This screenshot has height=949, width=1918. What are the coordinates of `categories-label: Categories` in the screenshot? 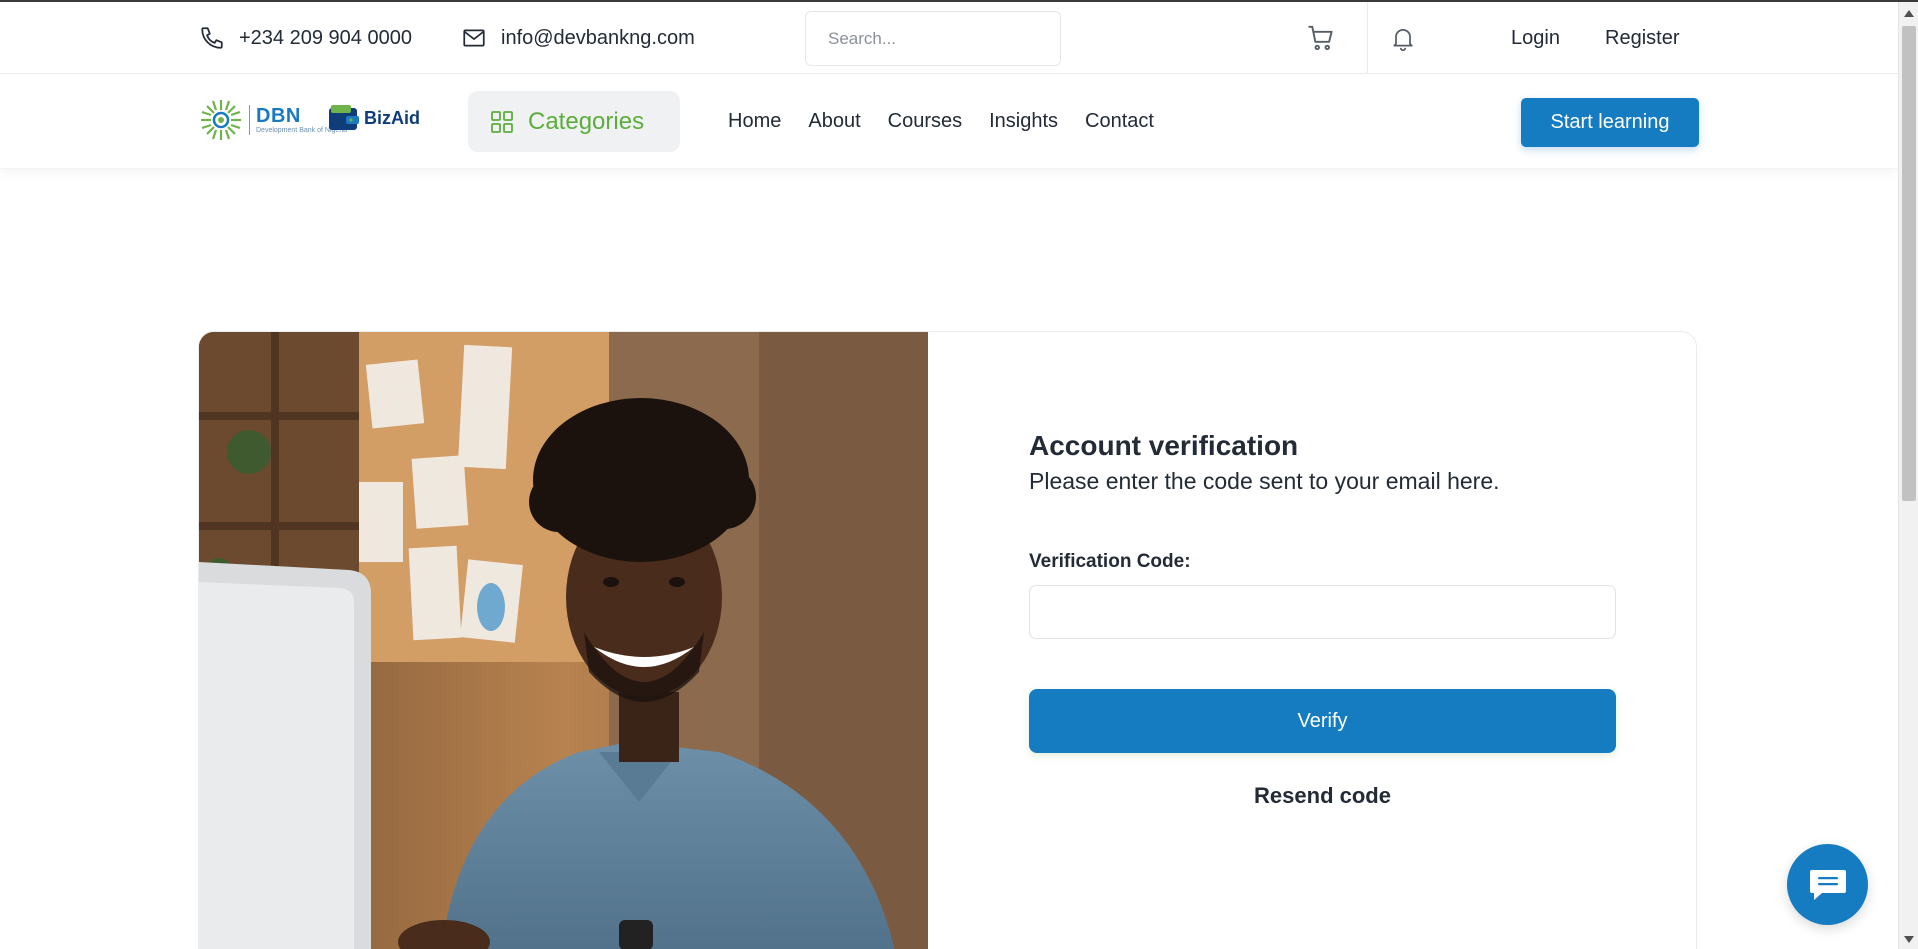 It's located at (586, 121).